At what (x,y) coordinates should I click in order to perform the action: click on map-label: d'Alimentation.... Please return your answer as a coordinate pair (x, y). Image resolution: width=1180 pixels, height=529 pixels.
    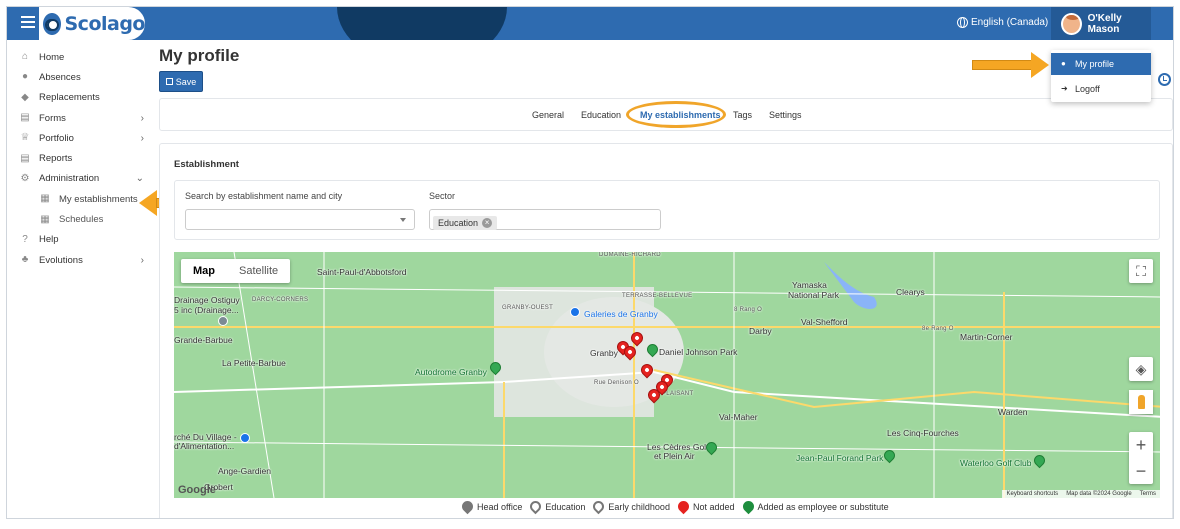
    Looking at the image, I should click on (204, 446).